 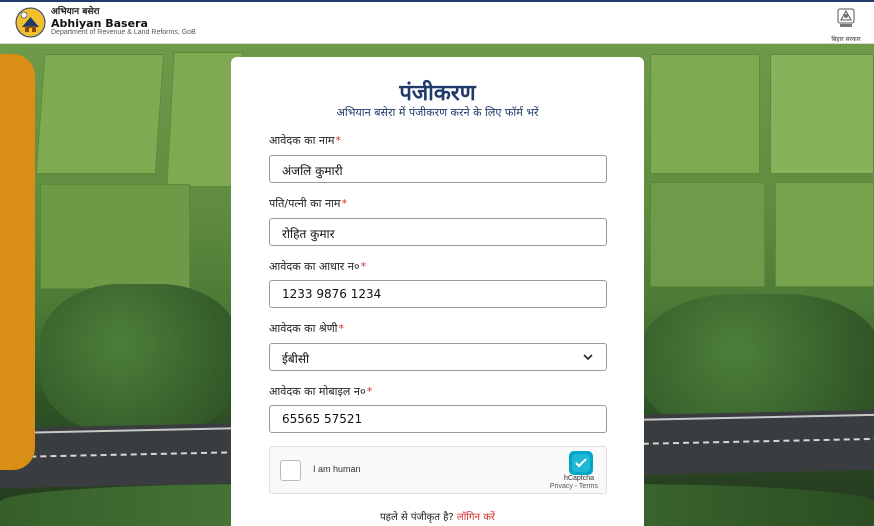 What do you see at coordinates (302, 140) in the screenshot?
I see `applicant-name-label-text: आवेदक का नाम` at bounding box center [302, 140].